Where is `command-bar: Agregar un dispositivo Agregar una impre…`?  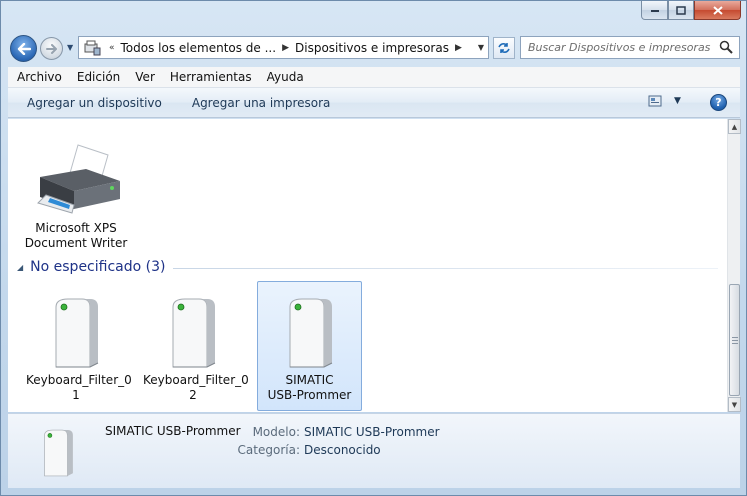 command-bar: Agregar un dispositivo Agregar una impre… is located at coordinates (374, 103).